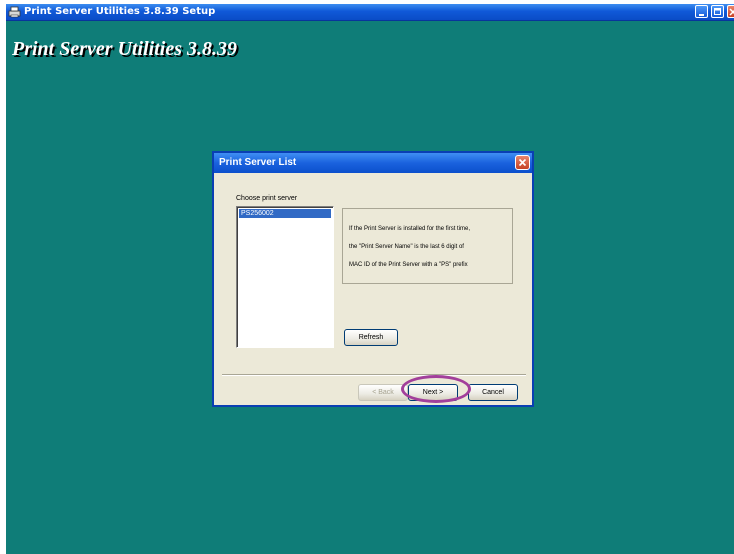 The height and width of the screenshot is (554, 734). I want to click on setup-app-icon, so click(14, 12).